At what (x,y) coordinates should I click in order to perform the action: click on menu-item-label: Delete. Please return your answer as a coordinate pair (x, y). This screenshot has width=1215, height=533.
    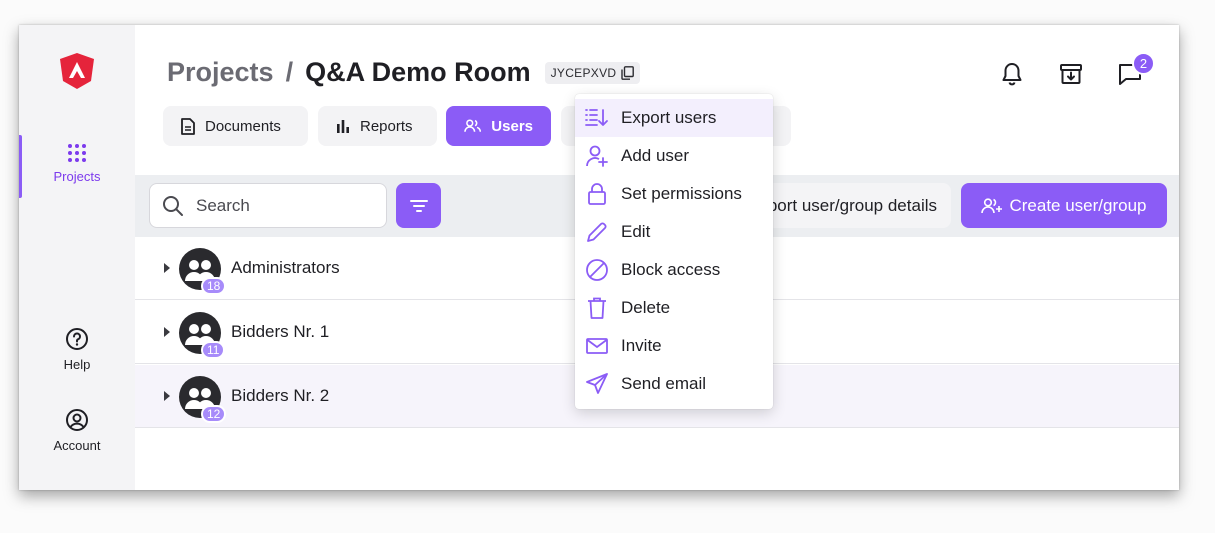
    Looking at the image, I should click on (646, 307).